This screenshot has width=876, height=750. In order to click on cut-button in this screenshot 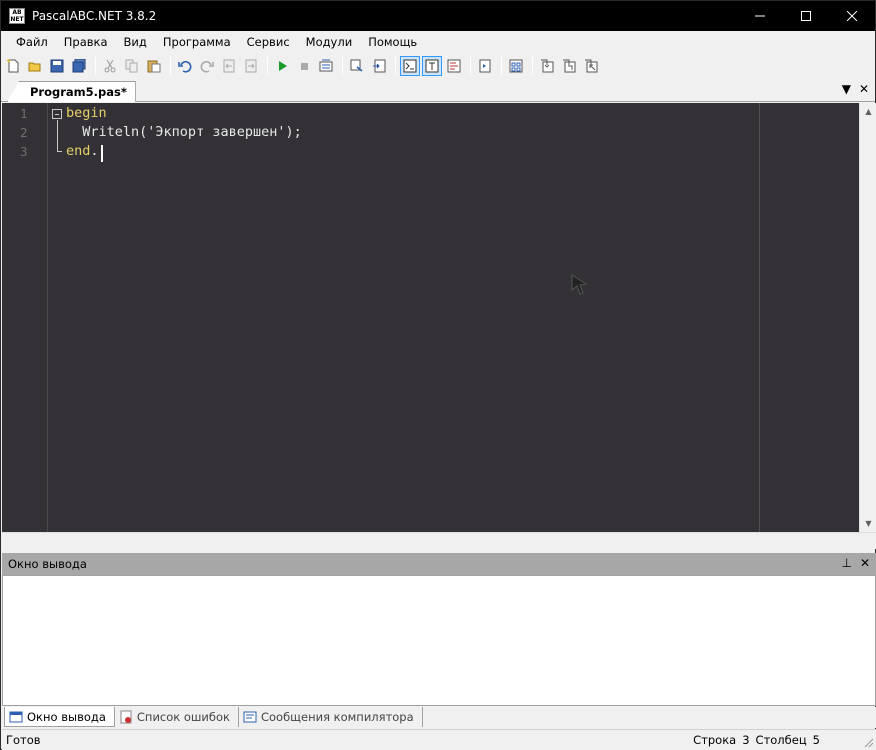, I will do `click(110, 66)`.